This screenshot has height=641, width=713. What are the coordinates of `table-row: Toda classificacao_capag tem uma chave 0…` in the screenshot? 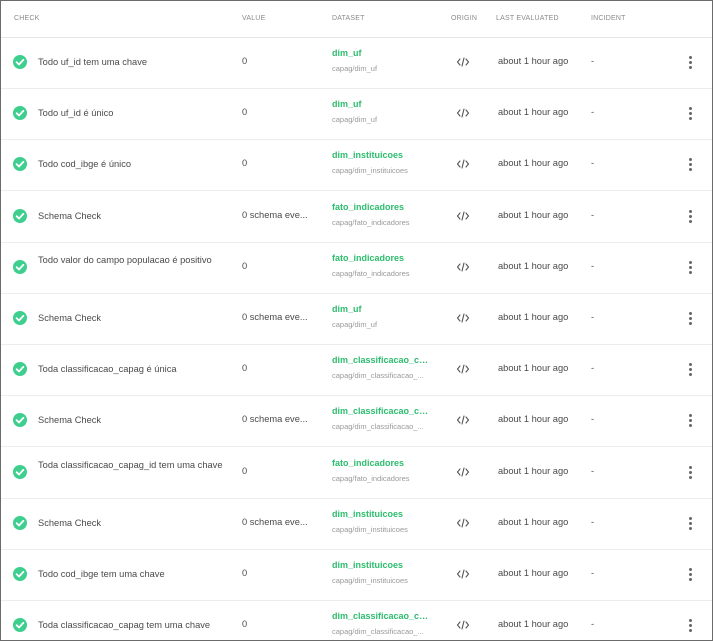 It's located at (356, 620).